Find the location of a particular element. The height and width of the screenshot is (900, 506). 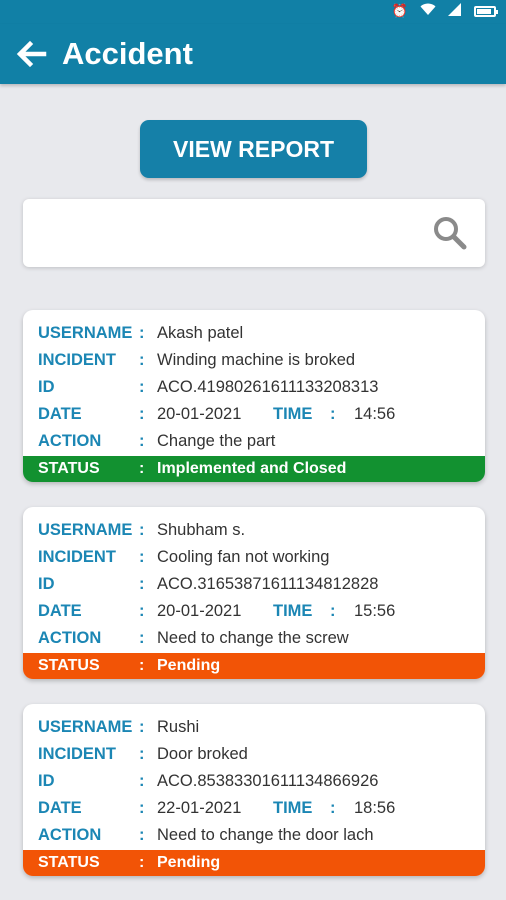

incident-value: Winding machine is broked is located at coordinates (256, 360).